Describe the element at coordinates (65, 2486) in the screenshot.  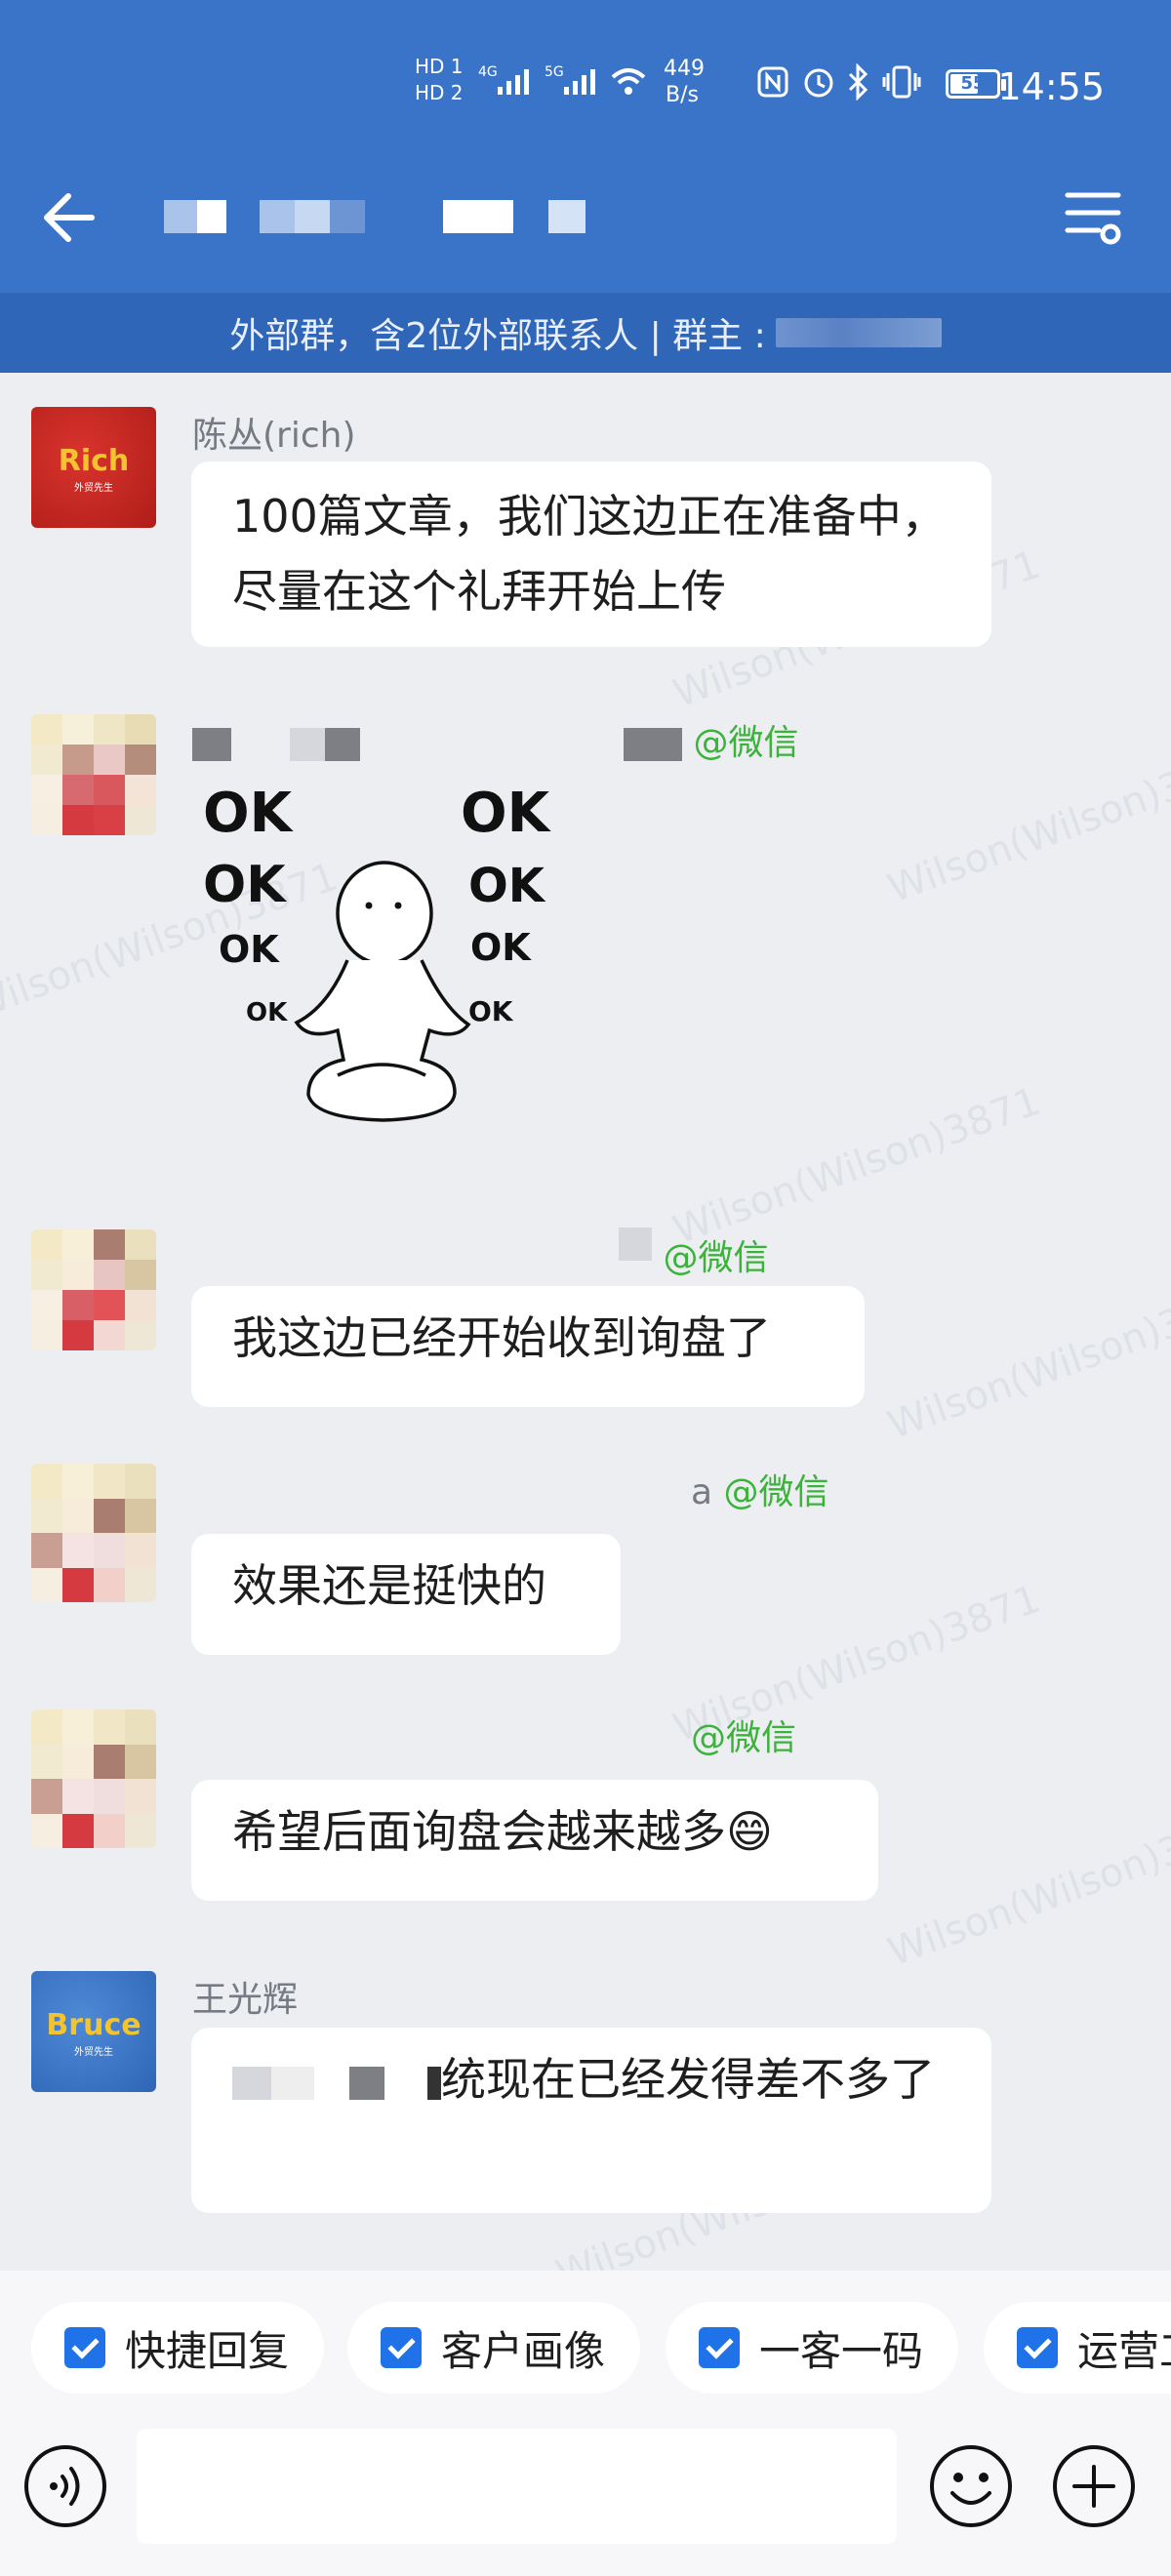
I see `voice-input-icon` at that location.